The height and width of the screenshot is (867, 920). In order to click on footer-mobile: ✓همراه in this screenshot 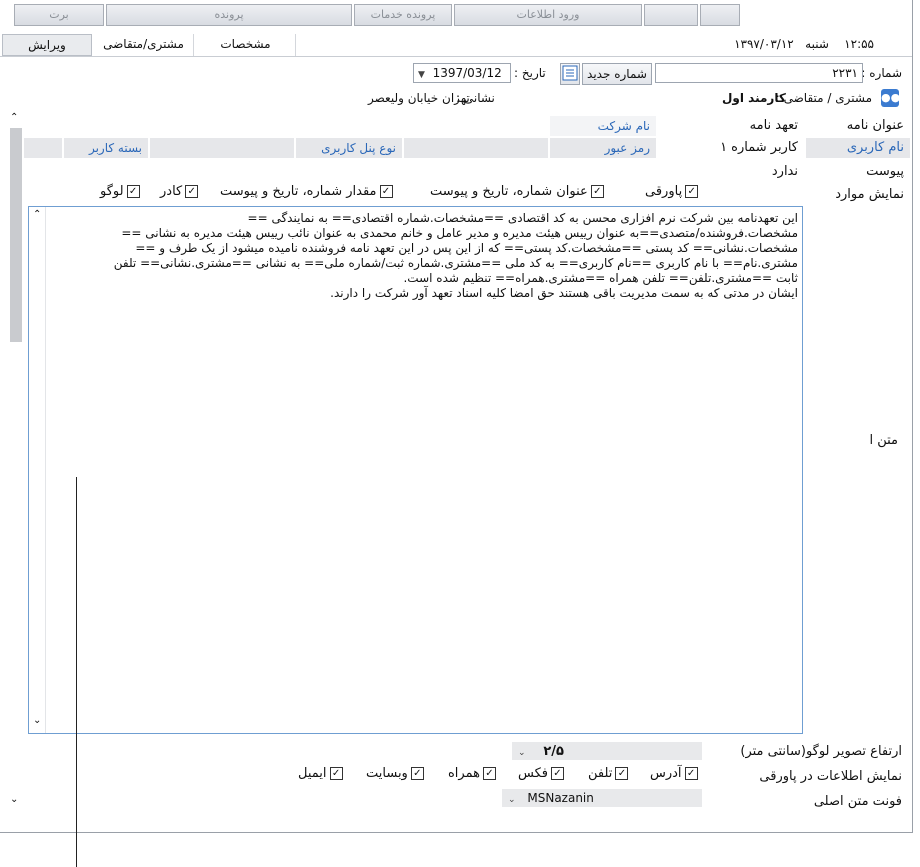, I will do `click(472, 773)`.